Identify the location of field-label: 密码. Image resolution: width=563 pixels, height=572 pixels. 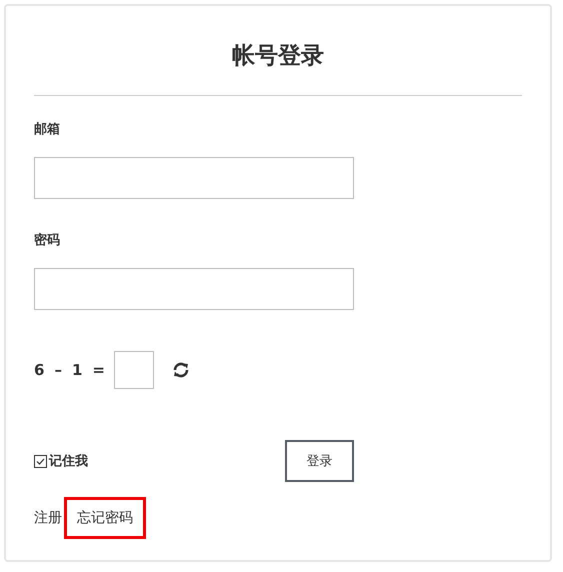
(47, 241).